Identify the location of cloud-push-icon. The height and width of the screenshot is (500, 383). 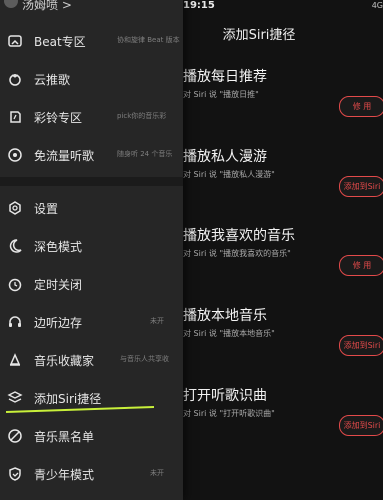
(15, 79).